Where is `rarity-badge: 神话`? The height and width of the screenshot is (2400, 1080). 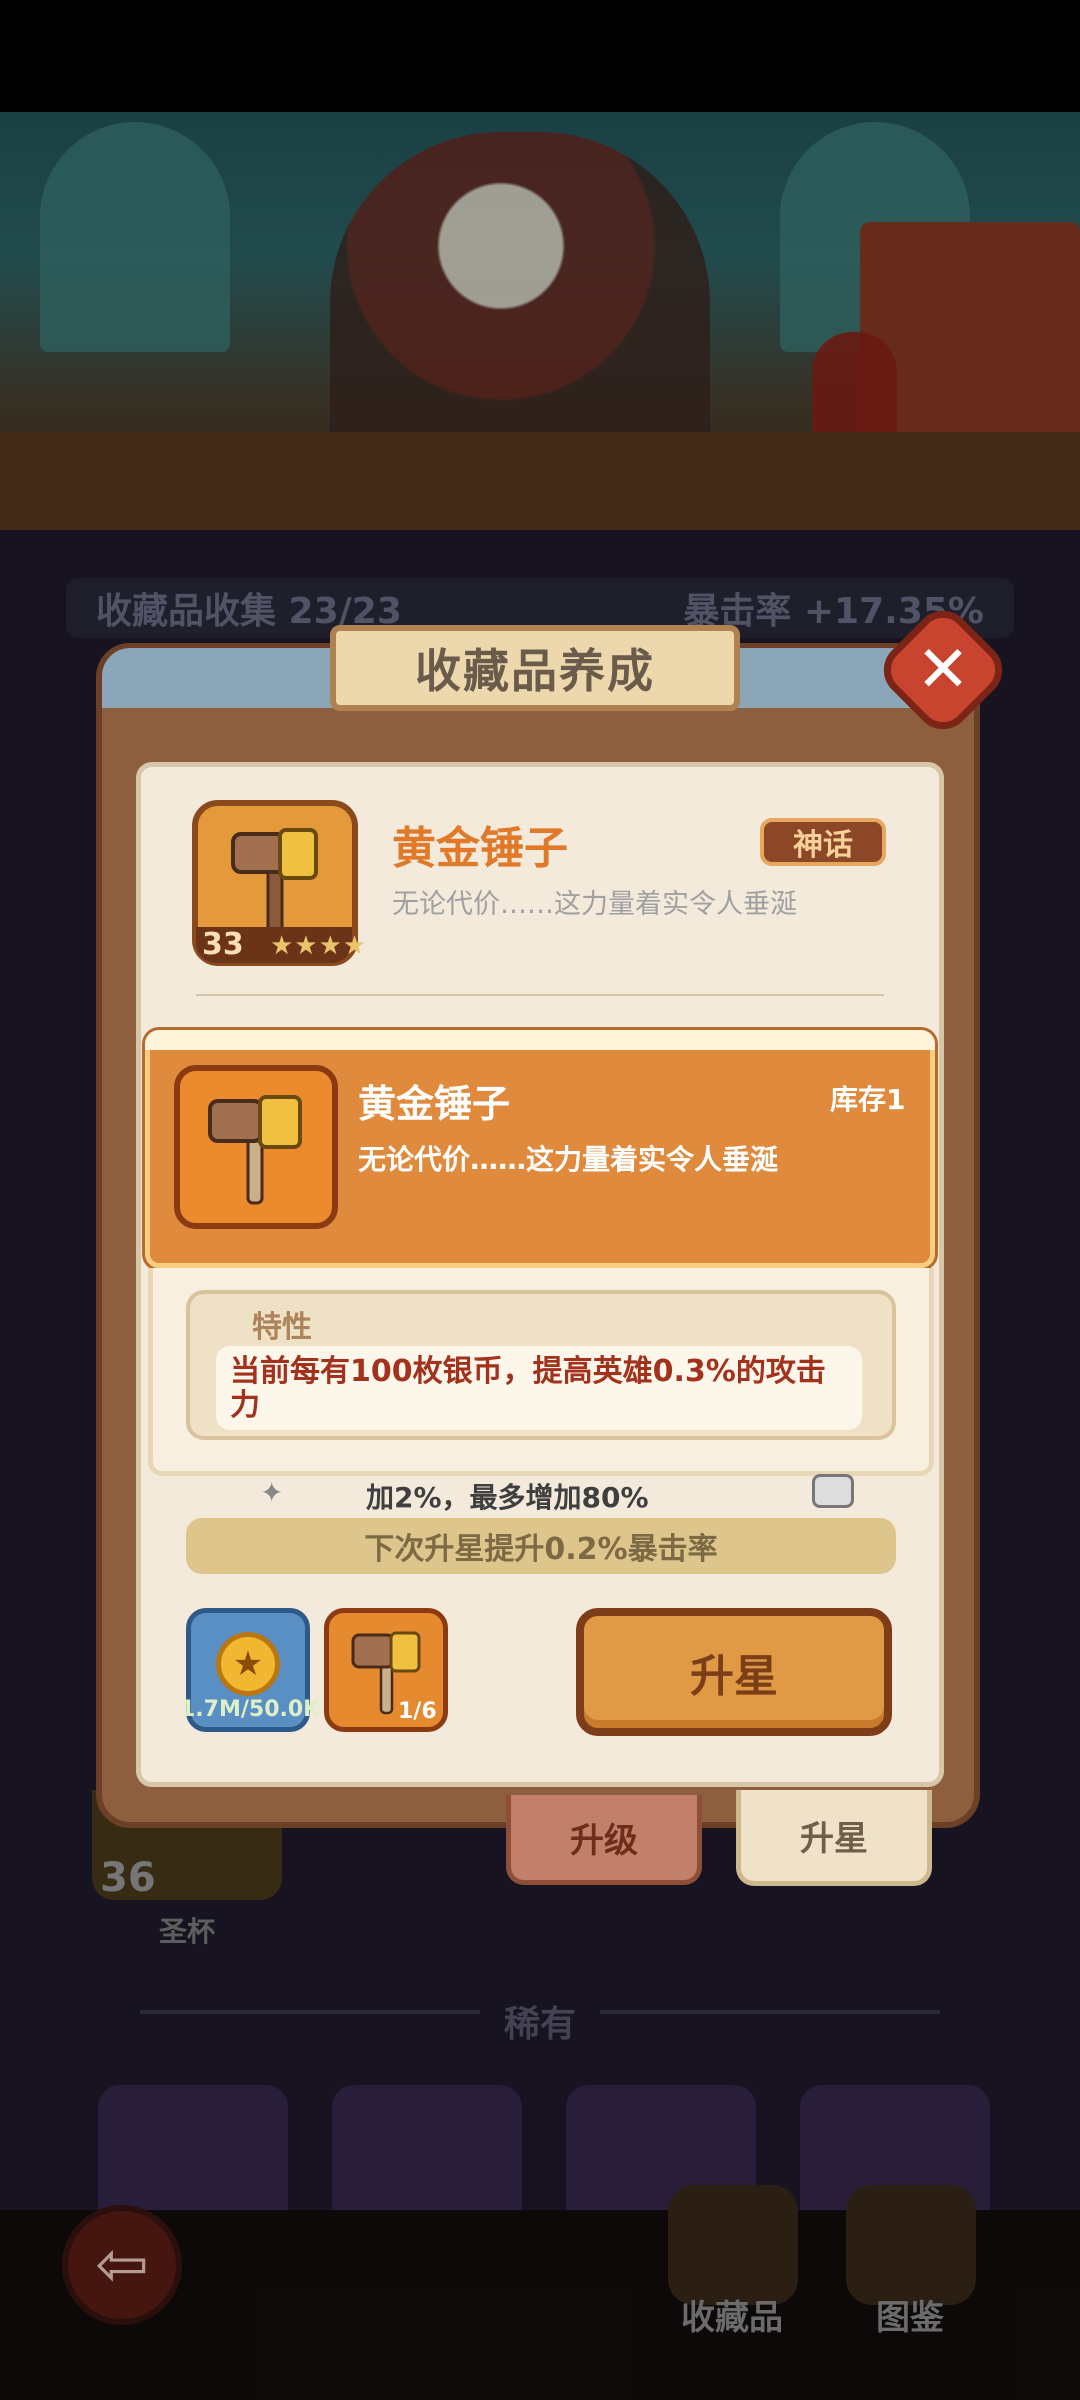
rarity-badge: 神话 is located at coordinates (823, 842).